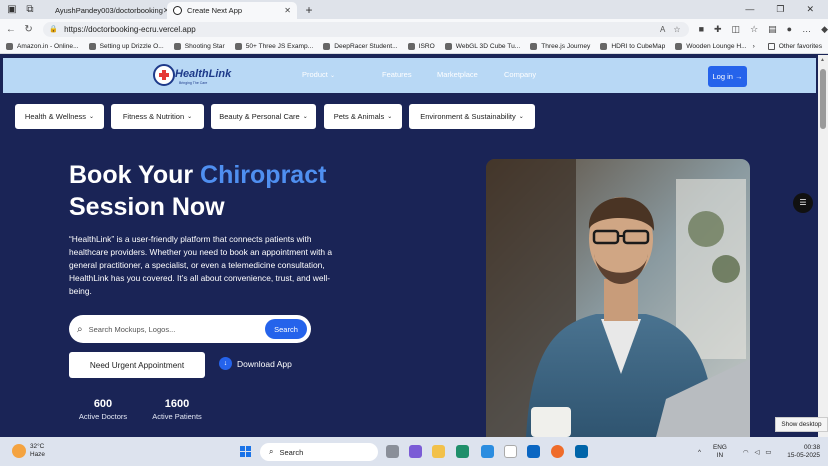  What do you see at coordinates (12, 10) in the screenshot?
I see `workspaces-icon: ▣` at bounding box center [12, 10].